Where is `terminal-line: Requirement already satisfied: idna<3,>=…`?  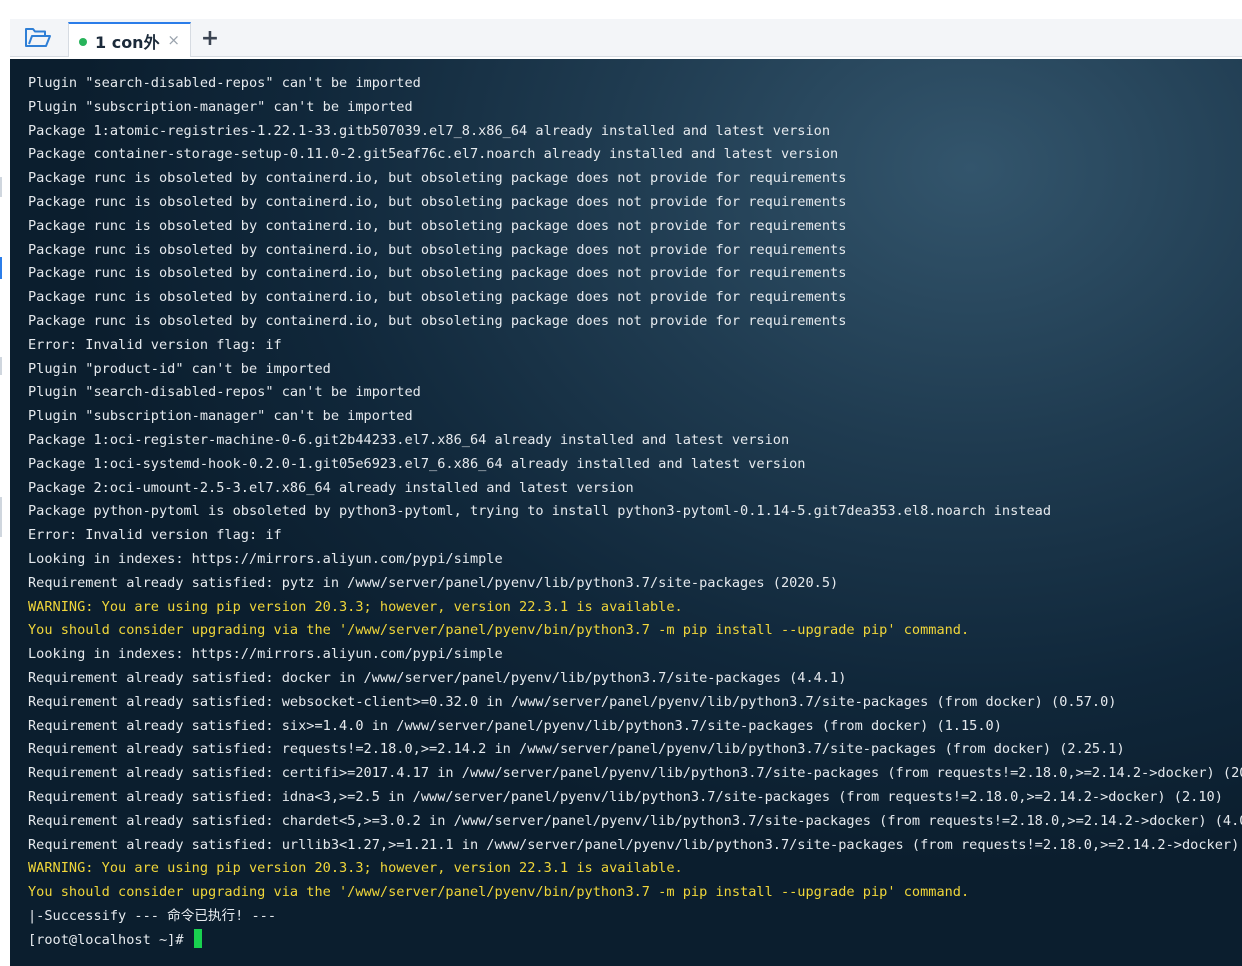
terminal-line: Requirement already satisfied: idna<3,>=… is located at coordinates (625, 796).